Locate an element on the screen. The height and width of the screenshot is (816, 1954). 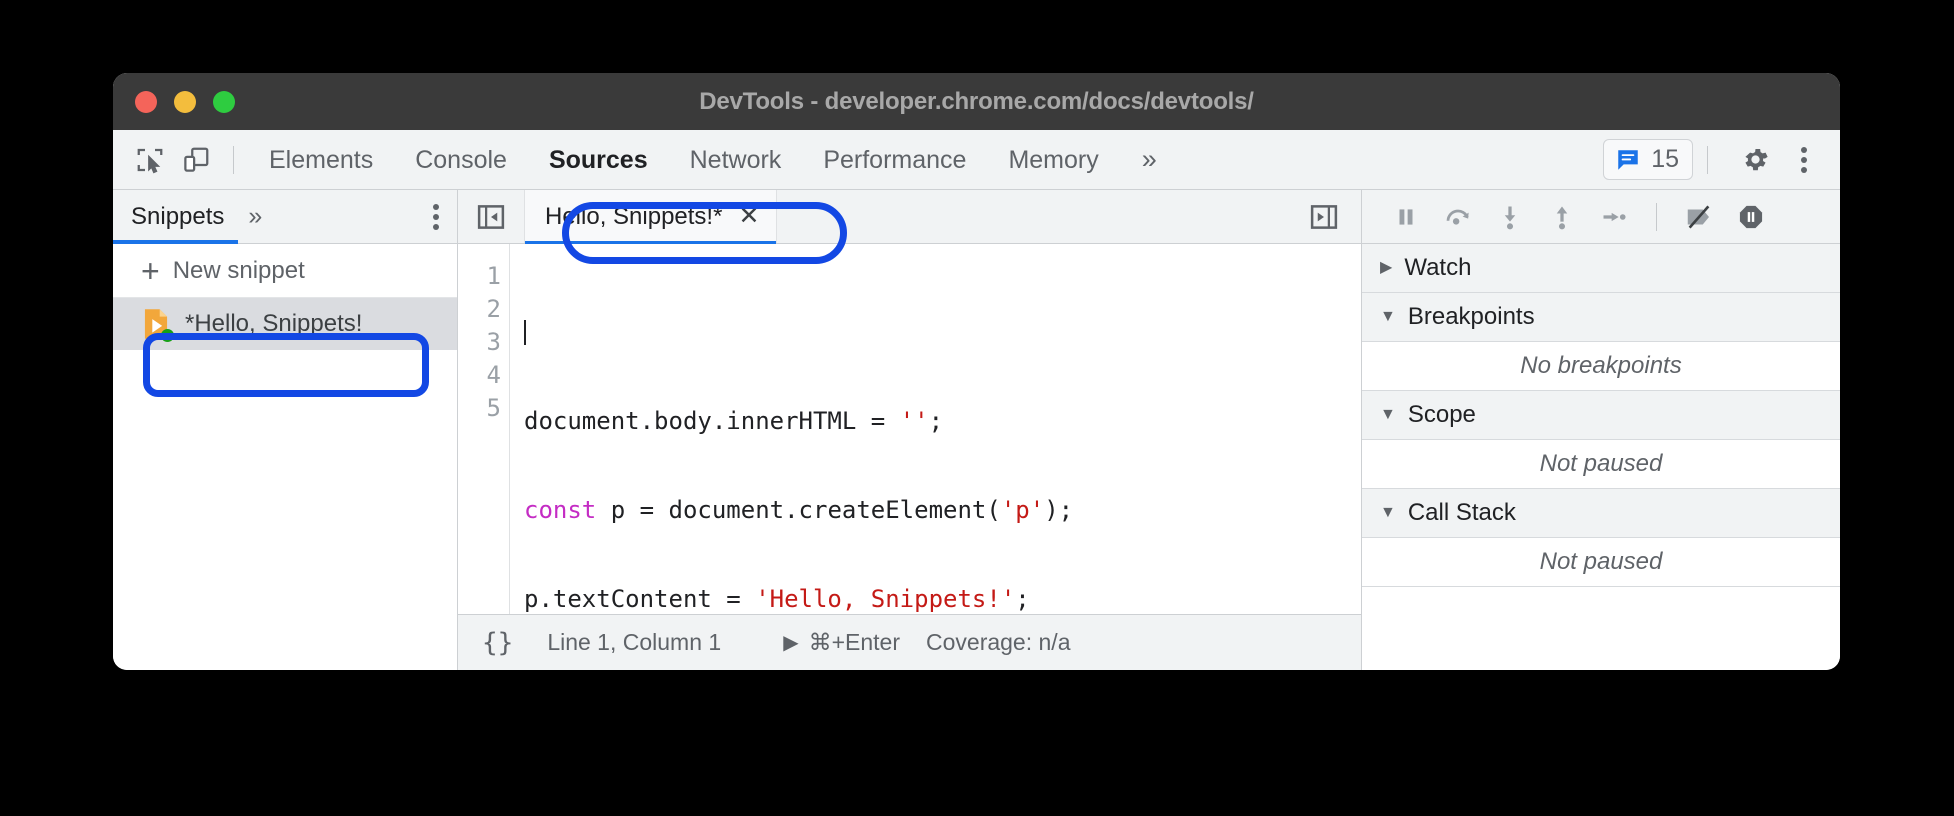
navigator-more-options-kebab-icon is located at coordinates (436, 216).